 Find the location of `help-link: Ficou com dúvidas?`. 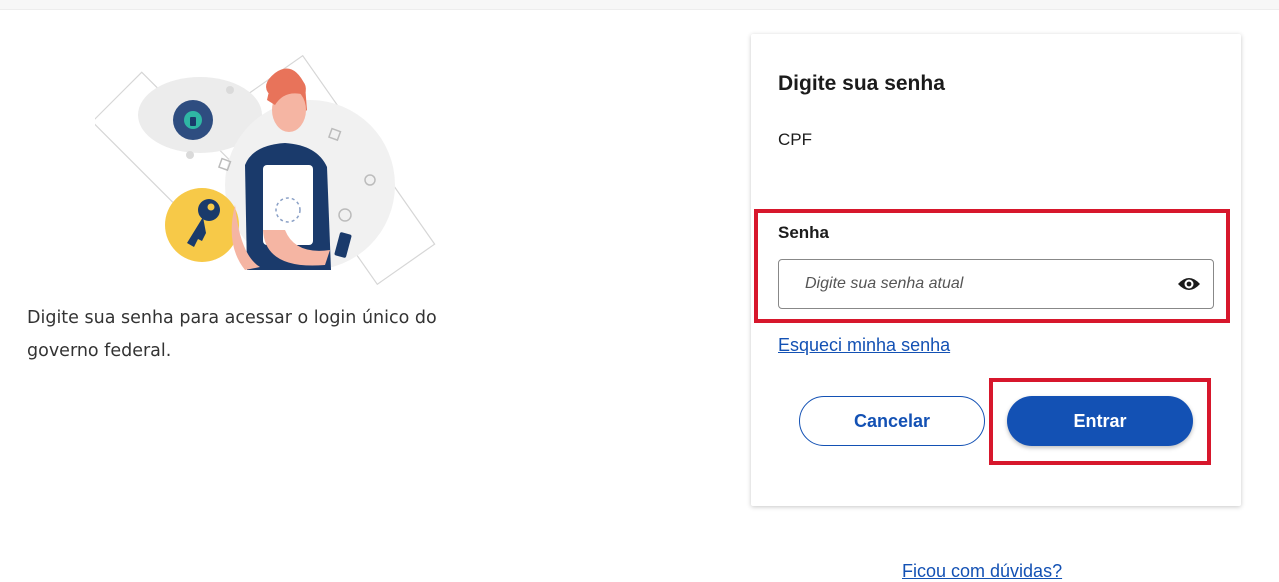

help-link: Ficou com dúvidas? is located at coordinates (982, 571).